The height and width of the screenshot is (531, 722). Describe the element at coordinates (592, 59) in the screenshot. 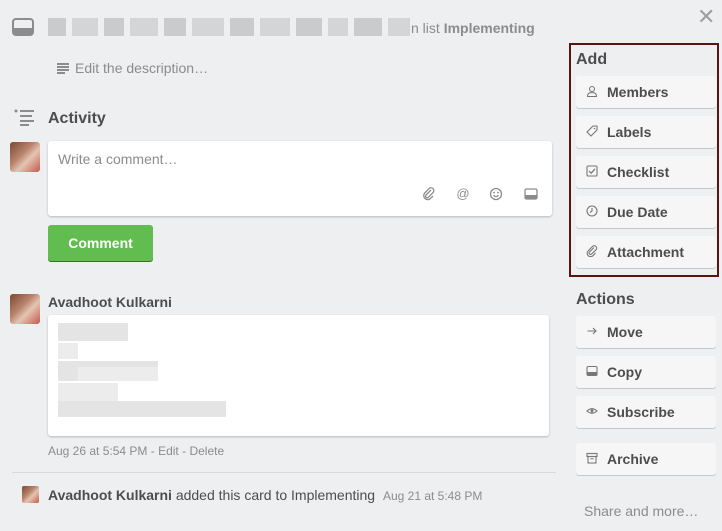

I see `add-heading: Add` at that location.